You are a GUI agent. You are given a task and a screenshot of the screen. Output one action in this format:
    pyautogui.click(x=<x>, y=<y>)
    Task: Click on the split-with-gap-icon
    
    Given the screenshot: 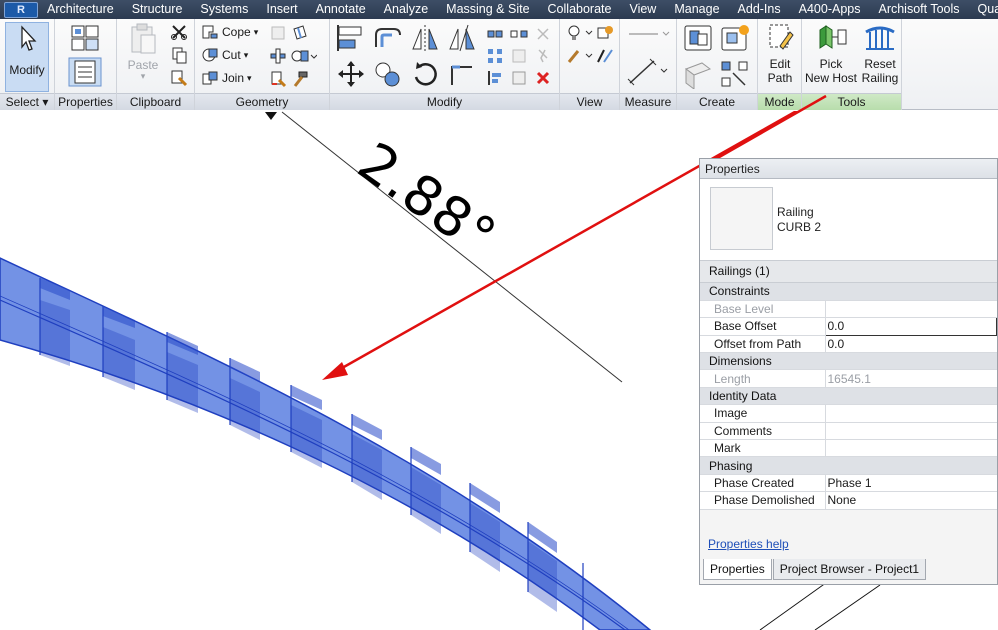 What is the action you would take?
    pyautogui.click(x=519, y=34)
    